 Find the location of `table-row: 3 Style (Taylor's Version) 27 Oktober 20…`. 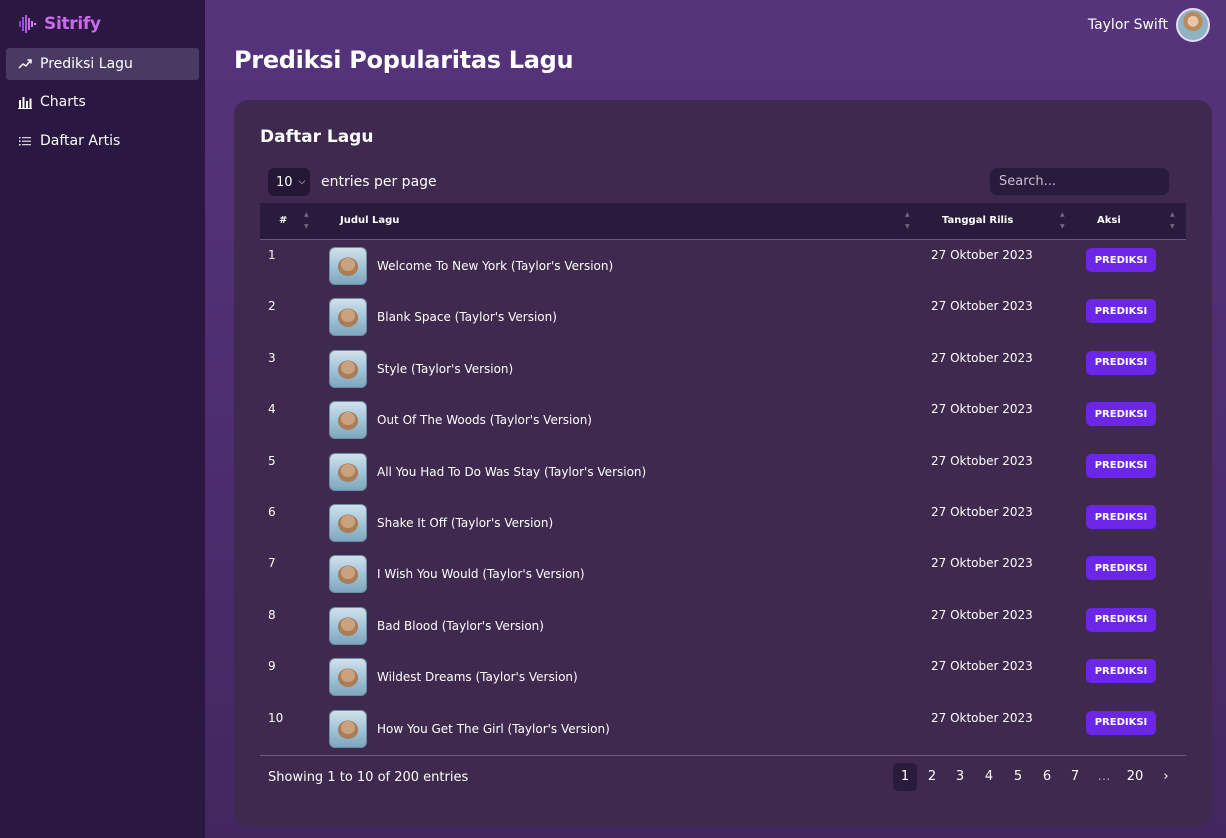

table-row: 3 Style (Taylor's Version) 27 Oktober 20… is located at coordinates (723, 368).